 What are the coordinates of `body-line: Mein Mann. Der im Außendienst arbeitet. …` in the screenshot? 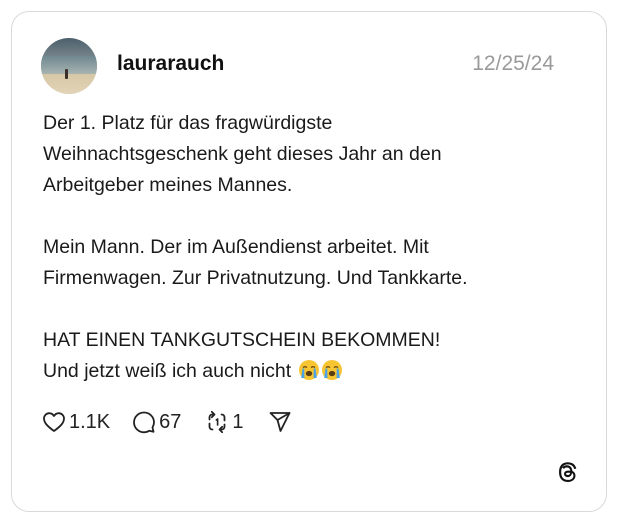 It's located at (236, 247).